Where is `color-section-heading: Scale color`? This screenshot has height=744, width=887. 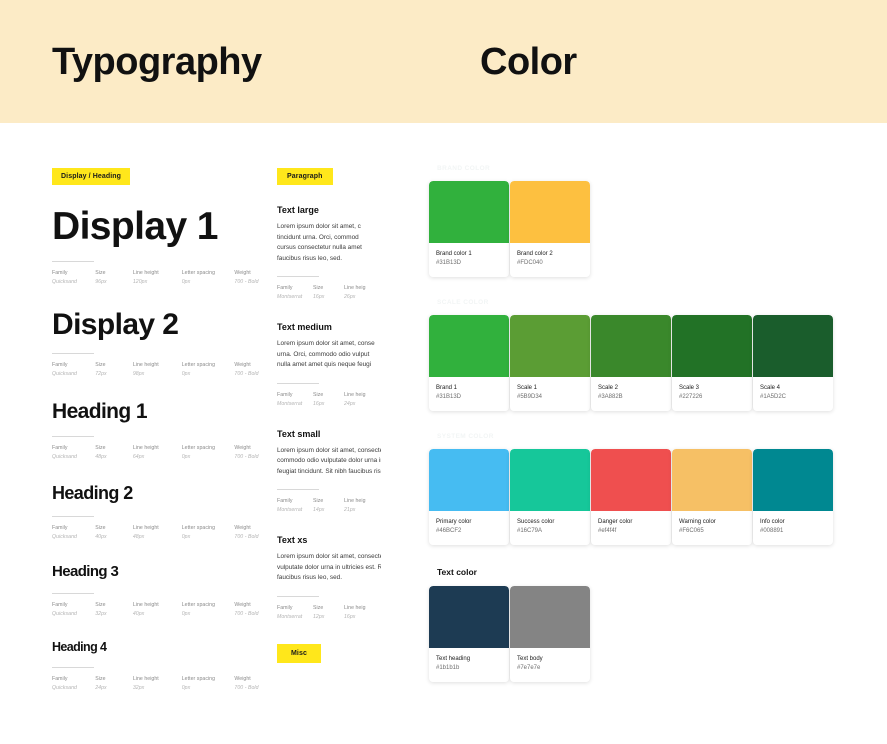
color-section-heading: Scale color is located at coordinates (463, 302).